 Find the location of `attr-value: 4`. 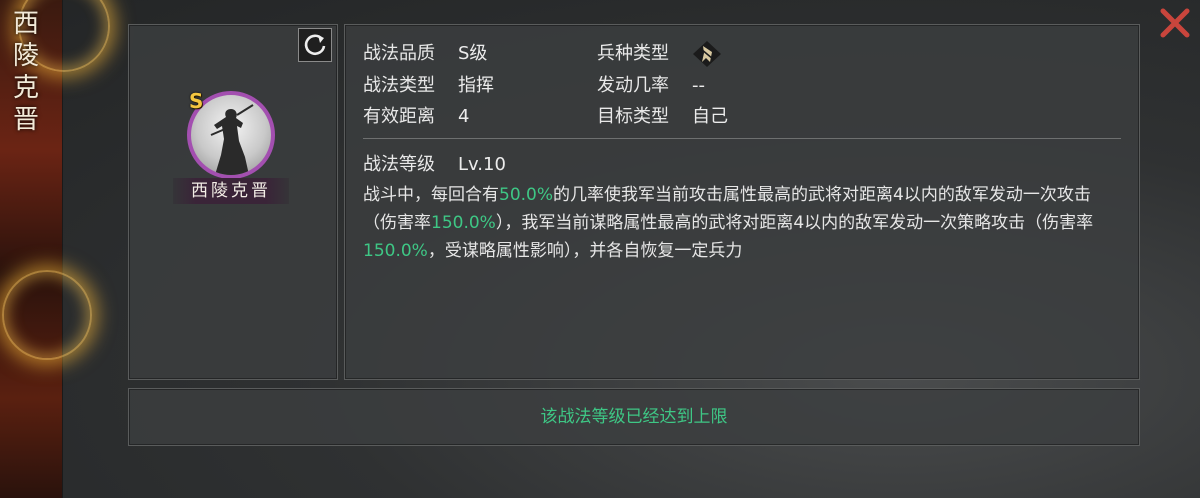

attr-value: 4 is located at coordinates (464, 116).